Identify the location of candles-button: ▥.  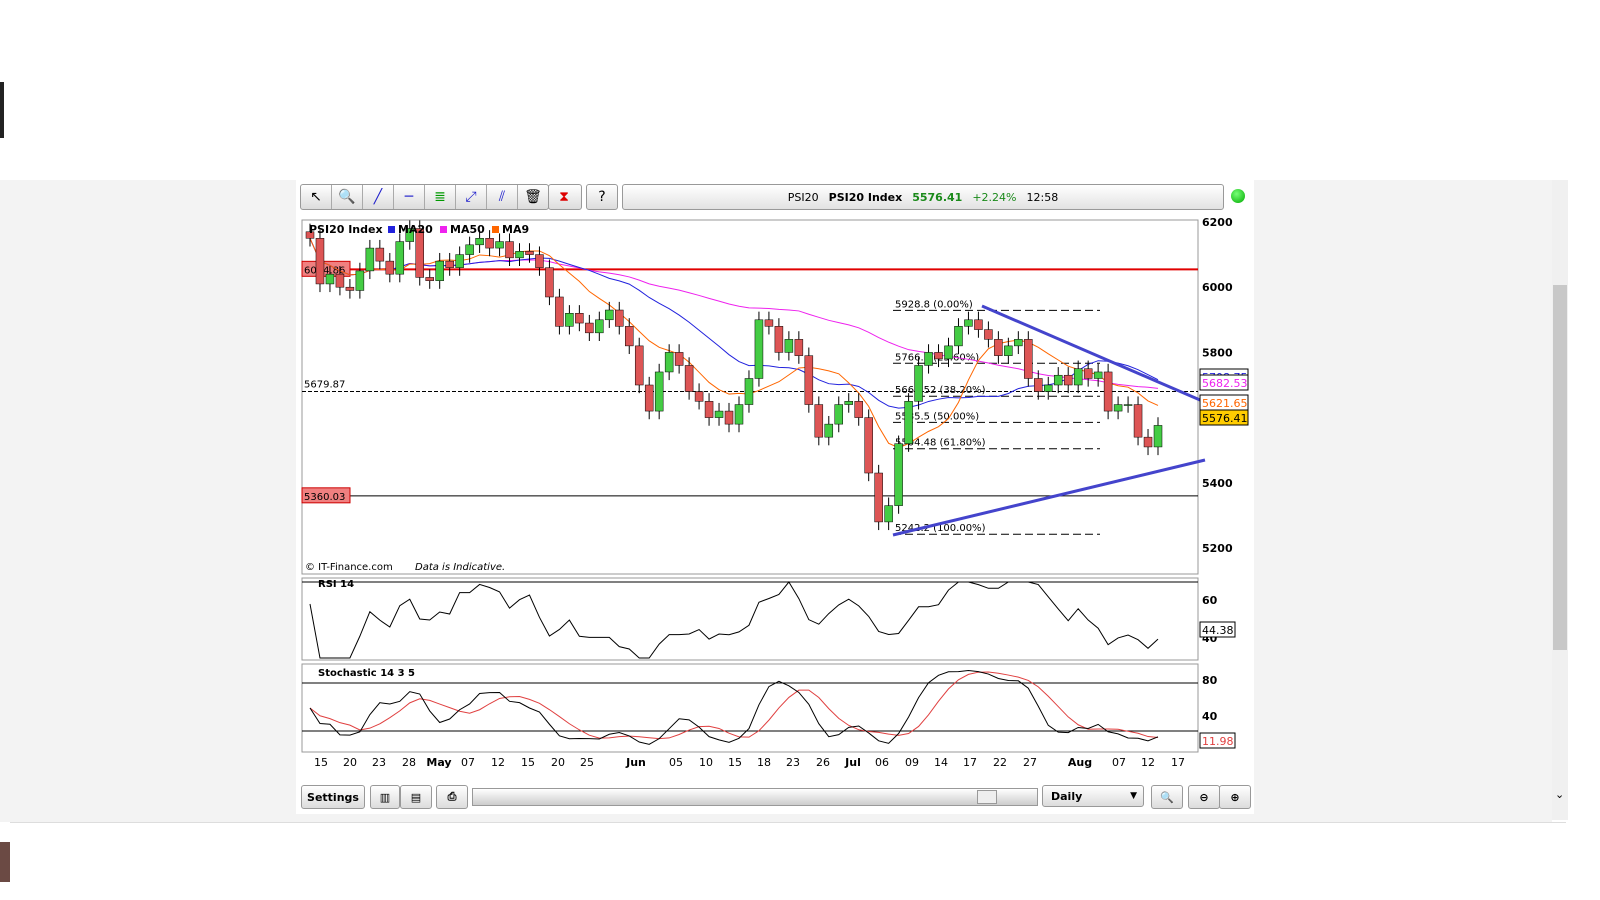
(385, 797).